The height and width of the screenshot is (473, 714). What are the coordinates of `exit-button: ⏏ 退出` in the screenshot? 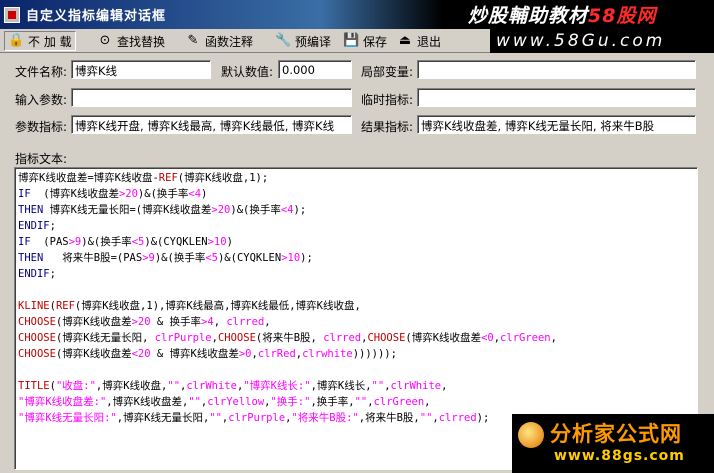 It's located at (419, 41).